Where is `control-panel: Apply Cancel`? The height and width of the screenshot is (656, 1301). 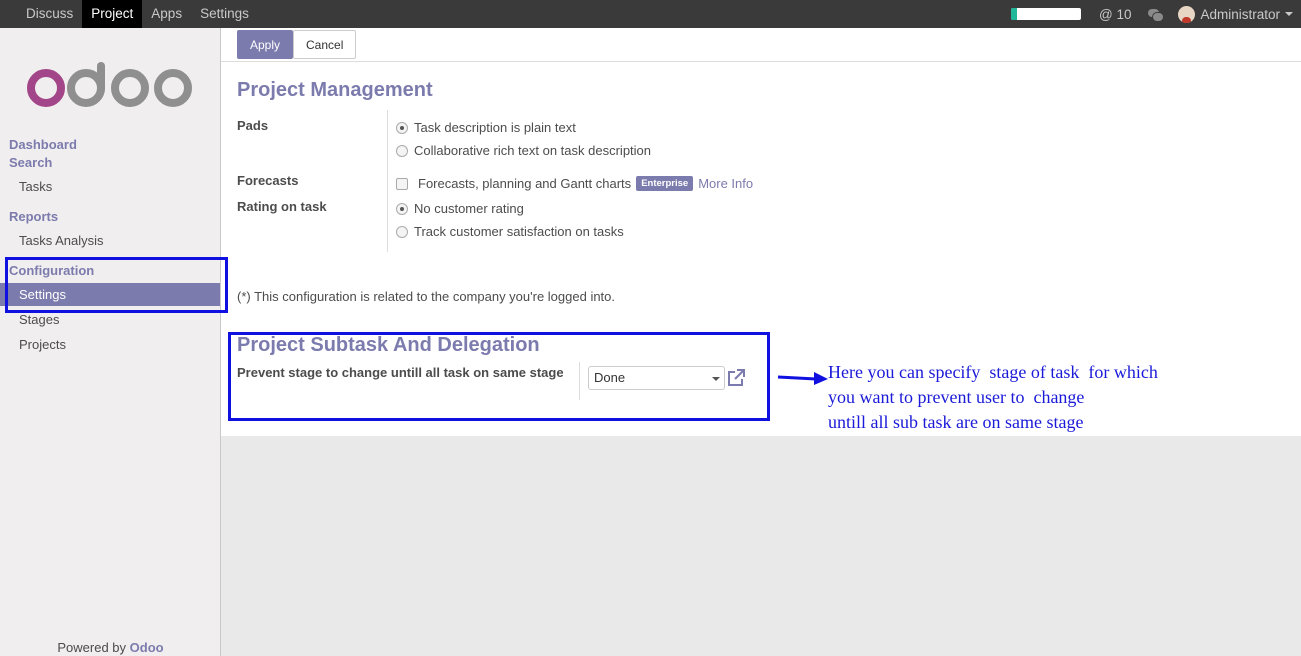 control-panel: Apply Cancel is located at coordinates (761, 45).